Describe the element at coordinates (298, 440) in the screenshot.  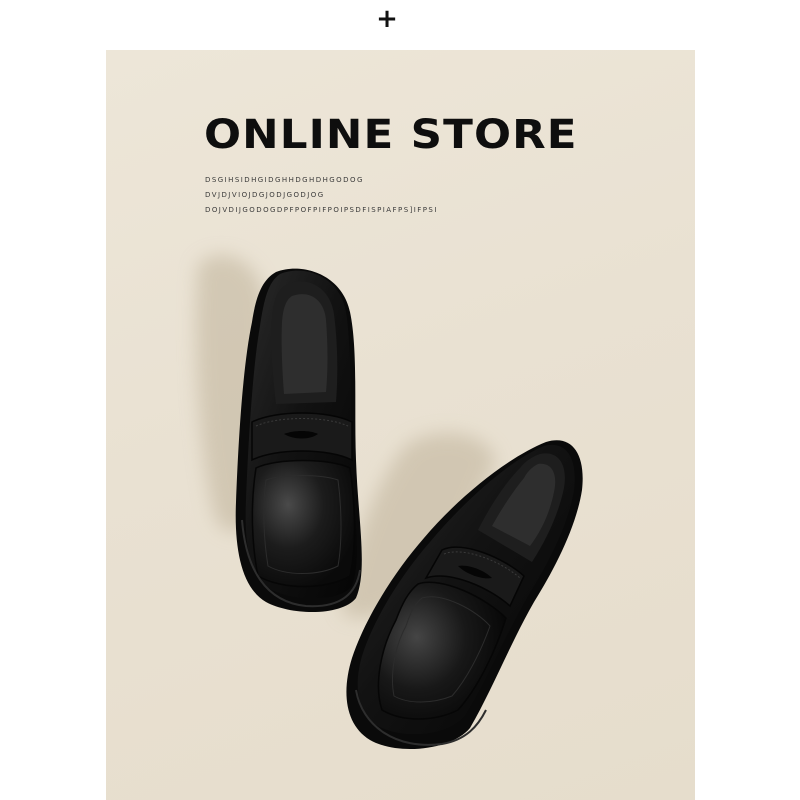
I see `left-loafer` at that location.